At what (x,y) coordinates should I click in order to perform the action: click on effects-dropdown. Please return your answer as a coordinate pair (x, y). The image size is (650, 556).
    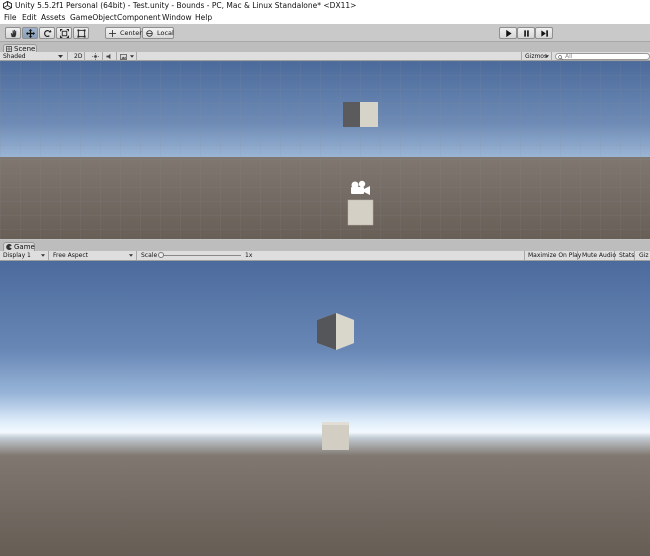
    Looking at the image, I should click on (127, 56).